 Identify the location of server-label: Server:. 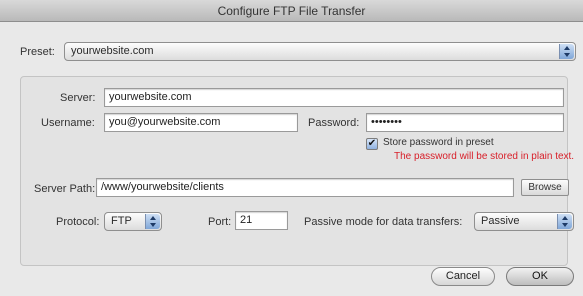
(78, 98).